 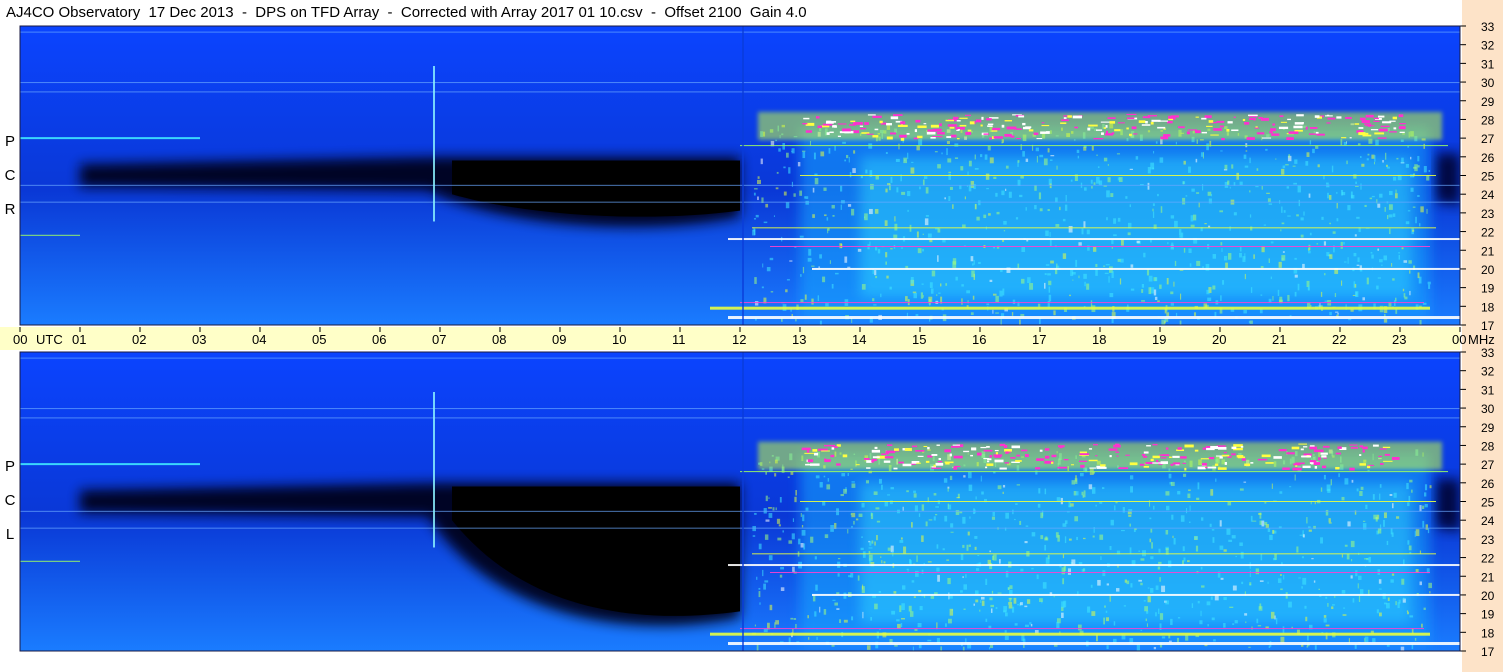 What do you see at coordinates (1099, 339) in the screenshot?
I see `x-tick-label: 18` at bounding box center [1099, 339].